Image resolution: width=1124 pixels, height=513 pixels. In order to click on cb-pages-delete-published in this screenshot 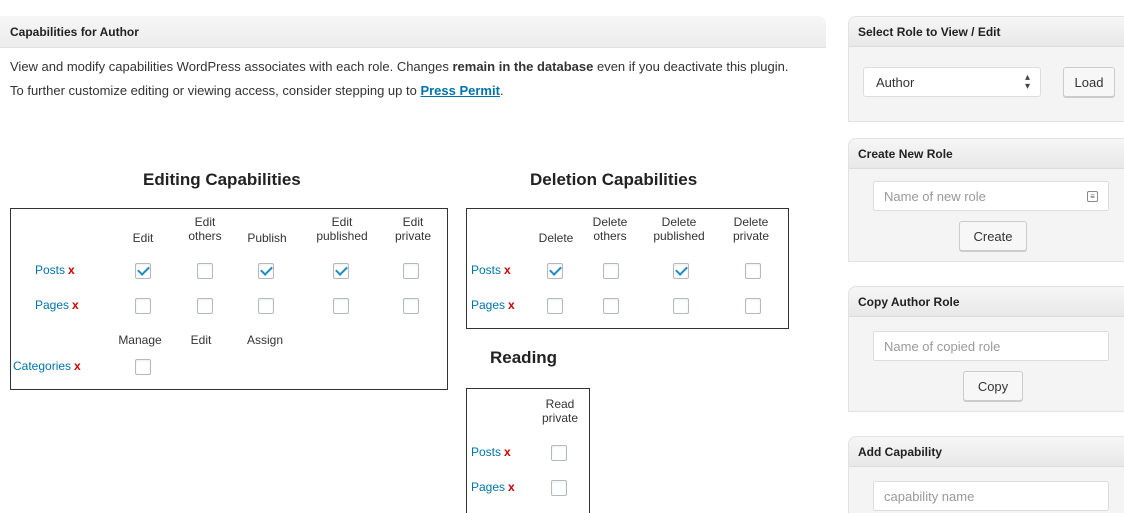, I will do `click(681, 306)`.